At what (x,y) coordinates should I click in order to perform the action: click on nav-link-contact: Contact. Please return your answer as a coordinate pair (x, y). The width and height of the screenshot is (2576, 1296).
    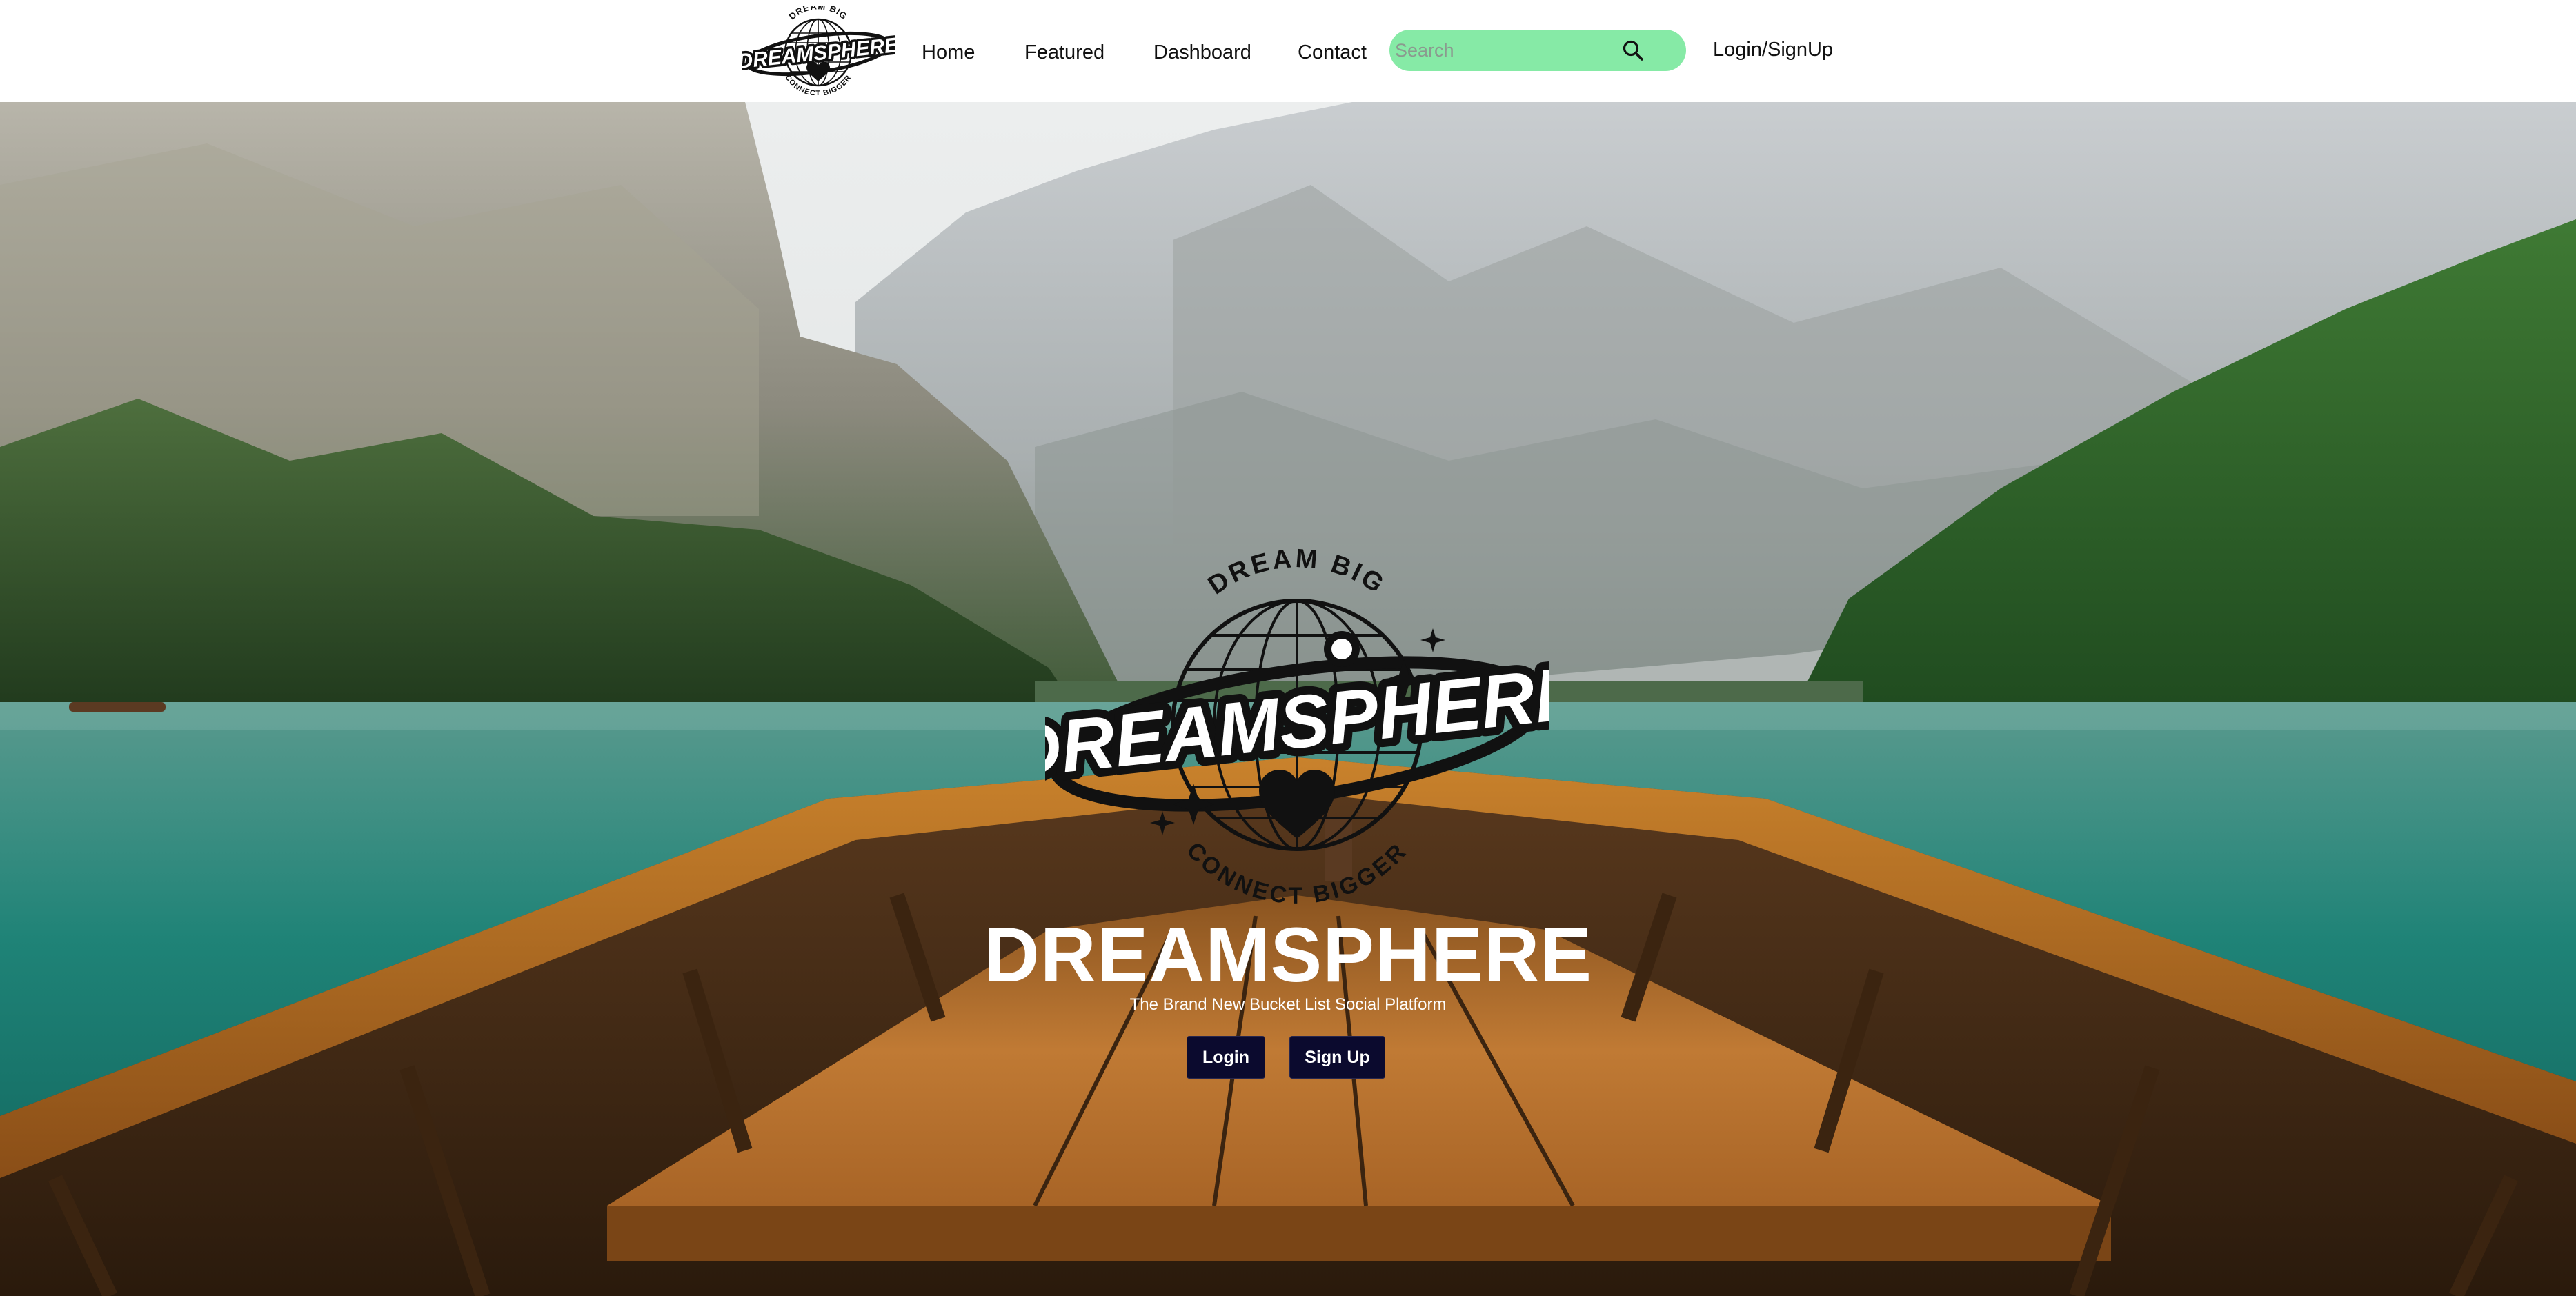
    Looking at the image, I should click on (1332, 53).